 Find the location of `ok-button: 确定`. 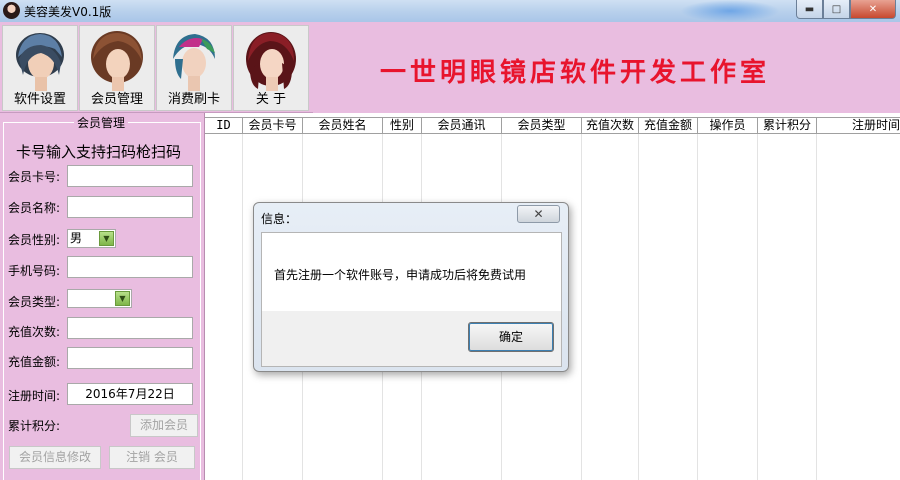

ok-button: 确定 is located at coordinates (511, 337).